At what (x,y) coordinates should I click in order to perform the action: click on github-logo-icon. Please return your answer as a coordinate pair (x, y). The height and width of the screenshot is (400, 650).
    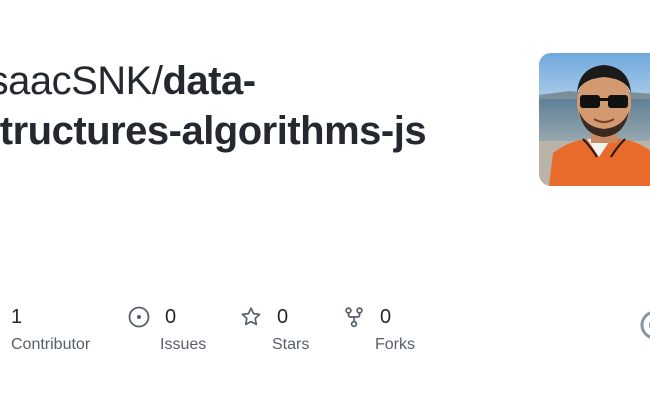
    Looking at the image, I should click on (645, 325).